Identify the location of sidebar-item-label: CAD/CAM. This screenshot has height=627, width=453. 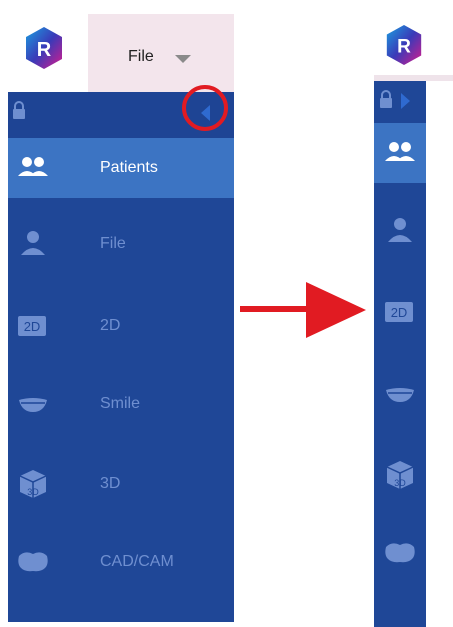
(137, 561).